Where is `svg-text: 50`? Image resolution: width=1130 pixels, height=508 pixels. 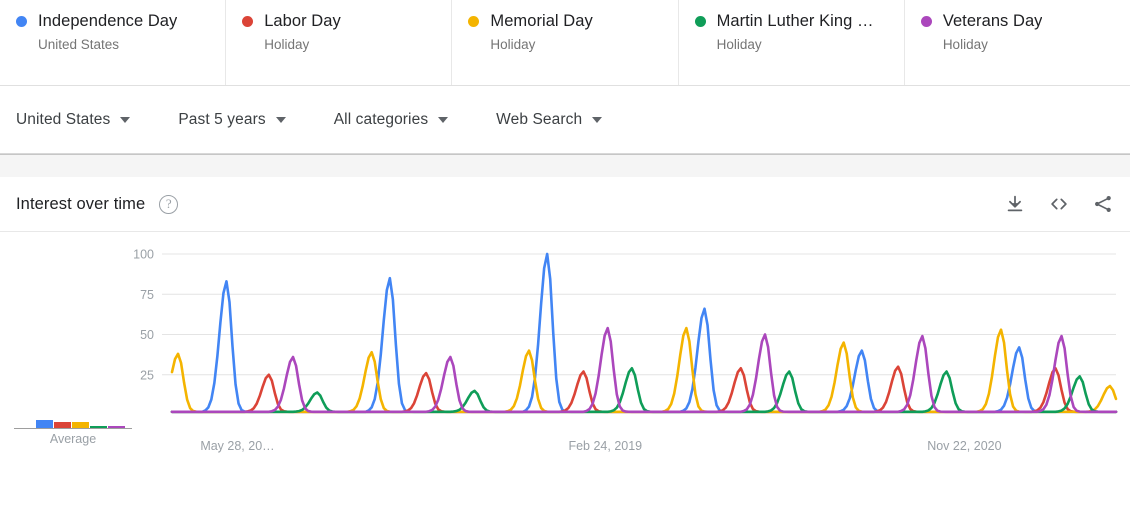 svg-text: 50 is located at coordinates (147, 335).